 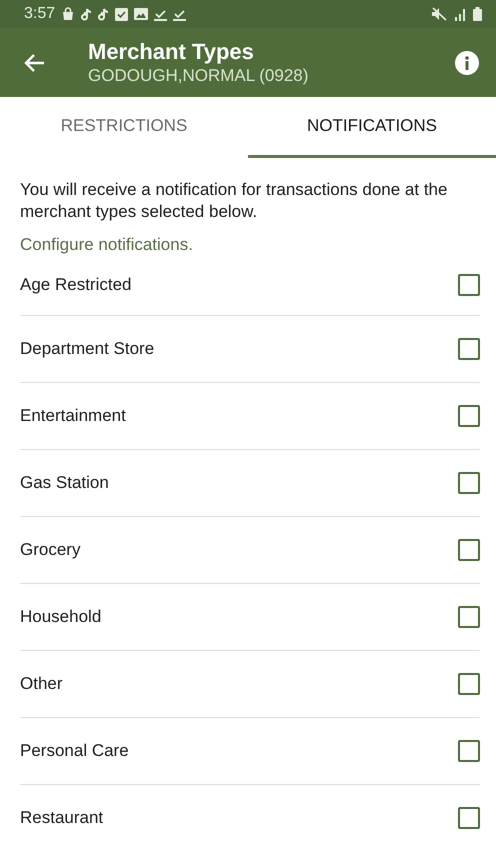 I want to click on merchant-type-label: Restaurant, so click(x=62, y=818).